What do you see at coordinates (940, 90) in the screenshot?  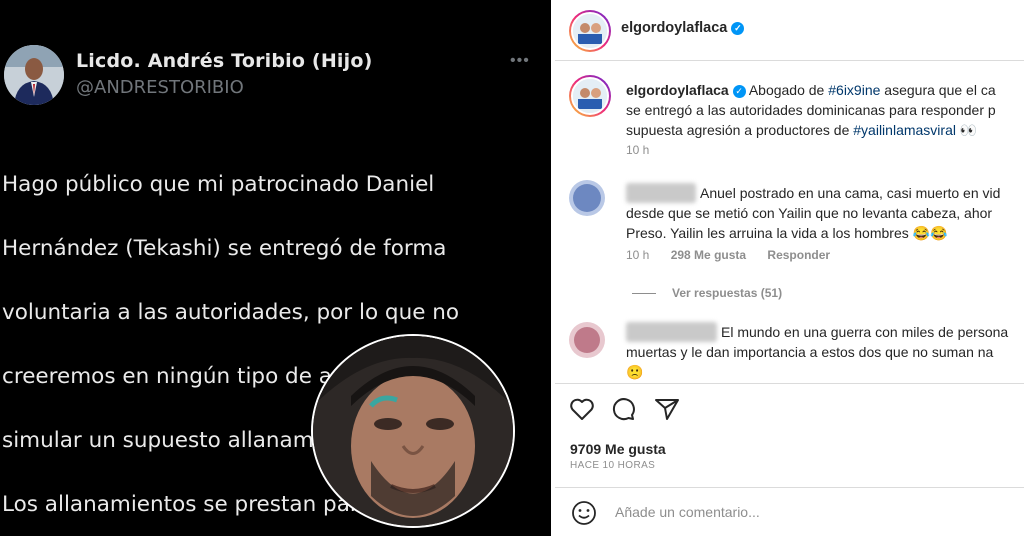 I see `caption-text: asegura que el ca` at bounding box center [940, 90].